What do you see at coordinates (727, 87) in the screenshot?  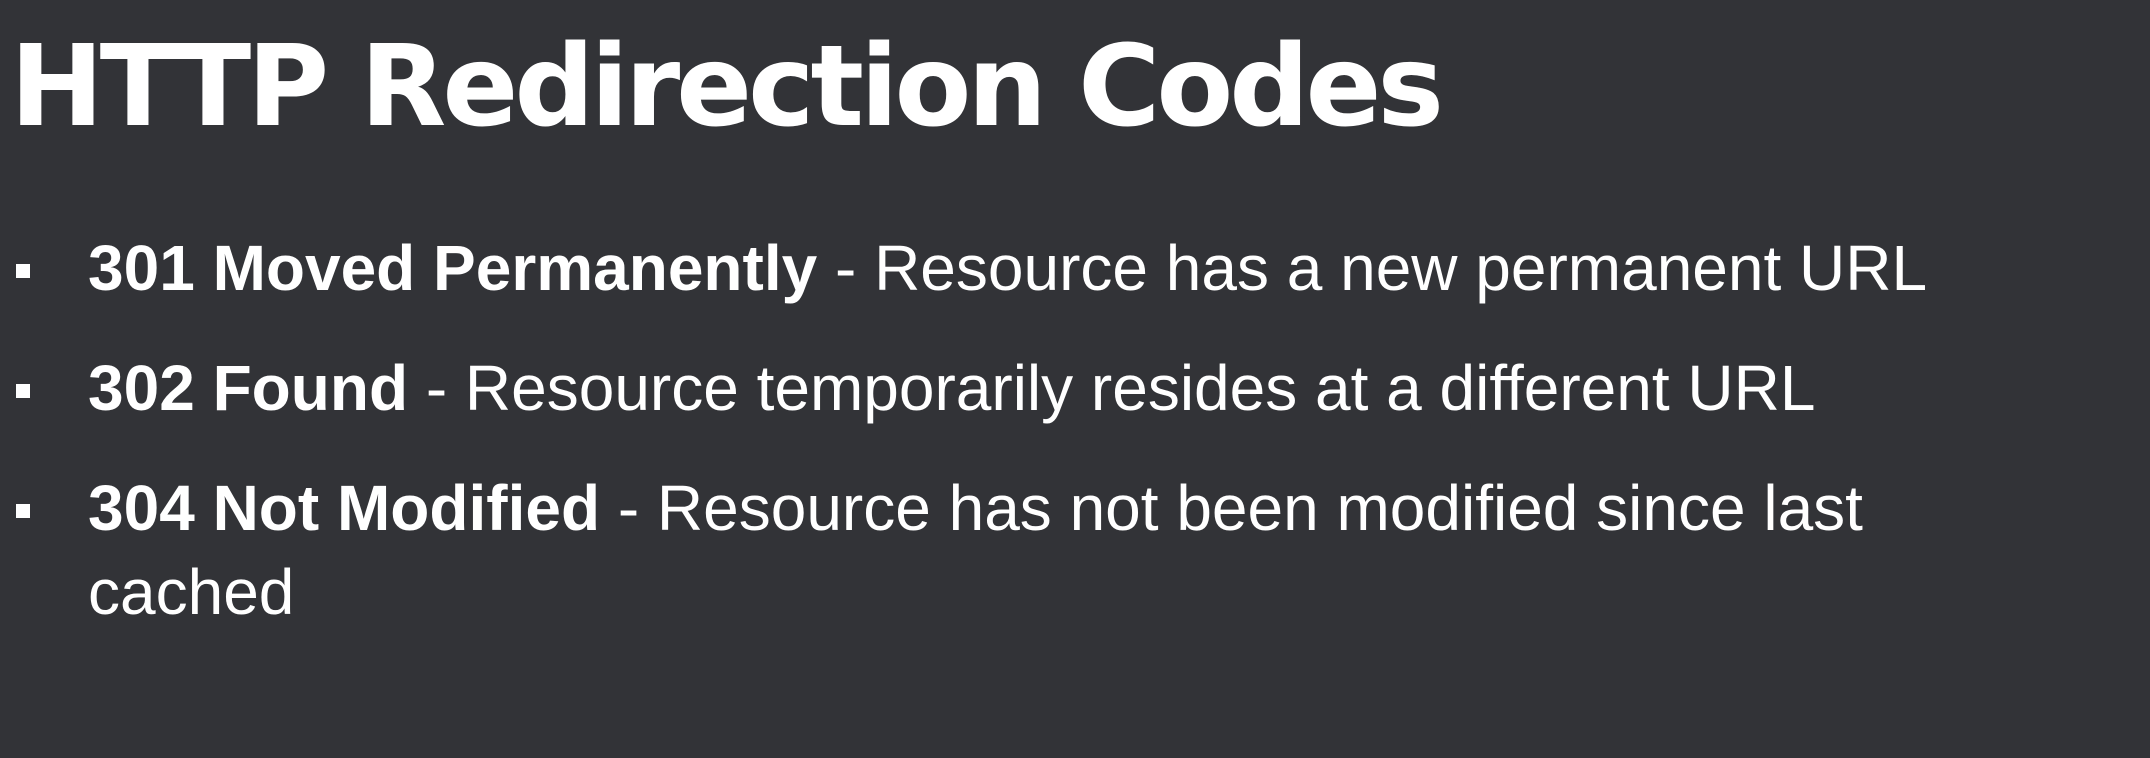 I see `slide-title: HTTP Redirection Codes` at bounding box center [727, 87].